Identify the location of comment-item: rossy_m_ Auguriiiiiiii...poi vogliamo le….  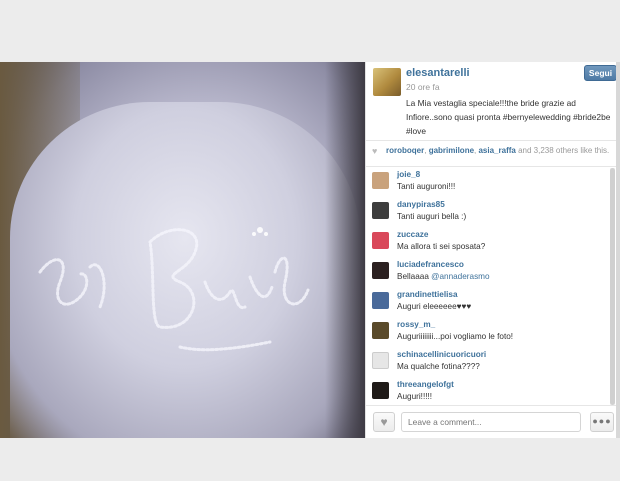
(486, 334).